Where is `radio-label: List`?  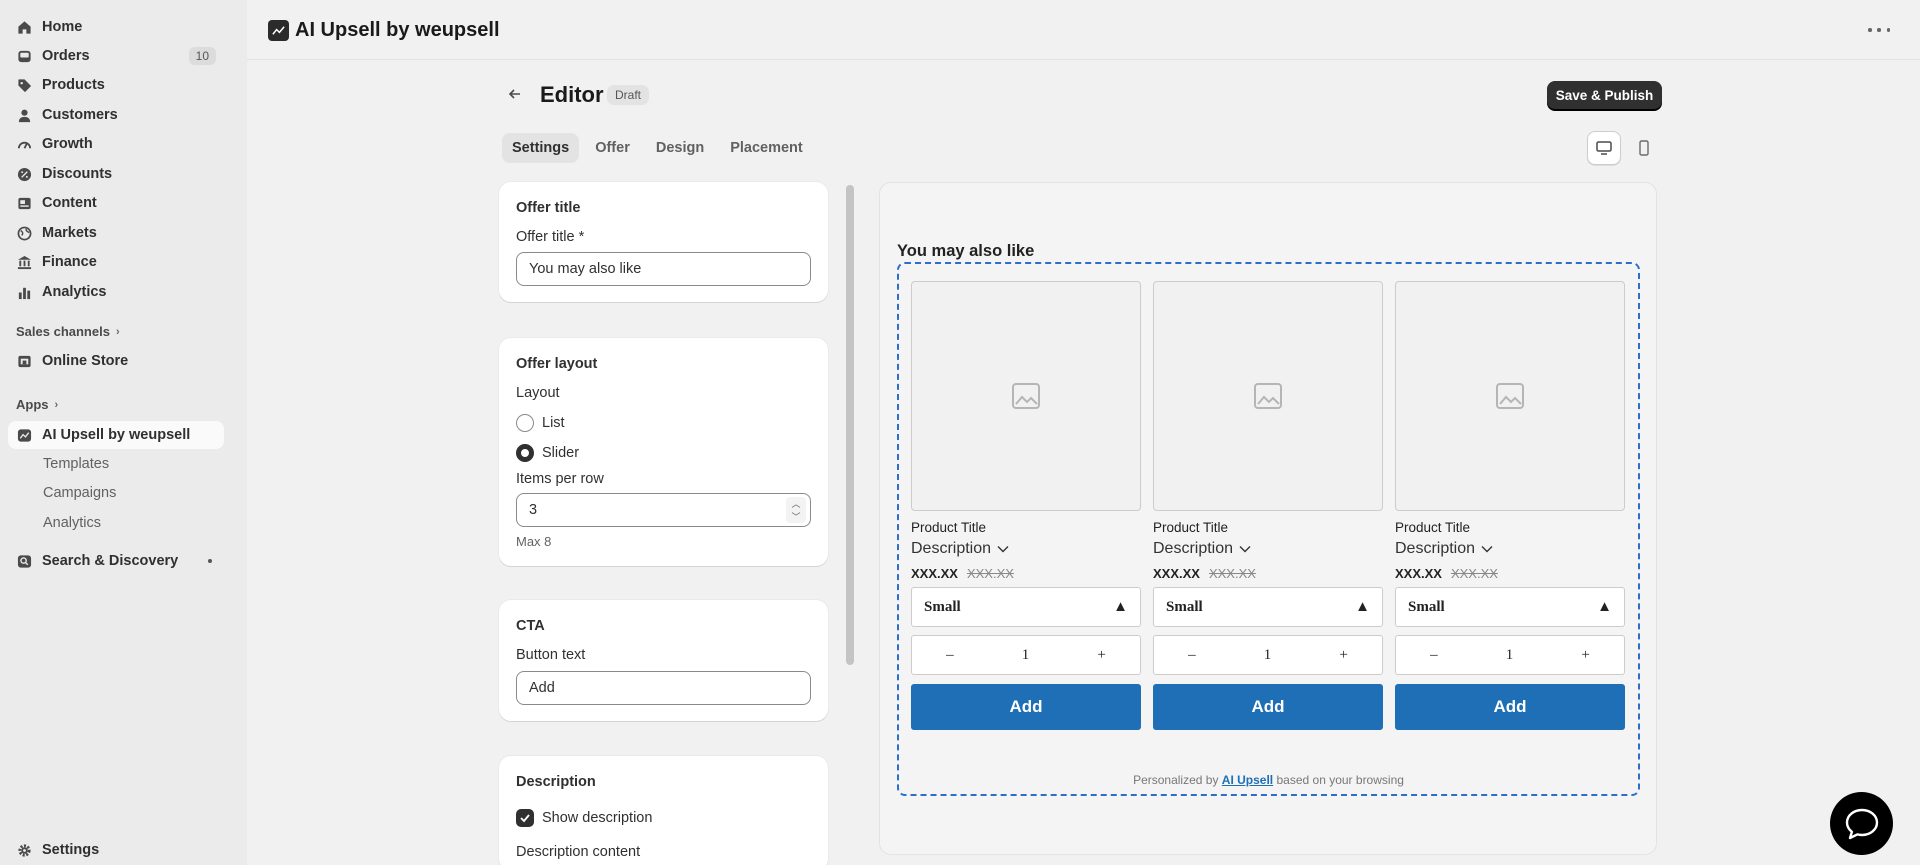 radio-label: List is located at coordinates (553, 423).